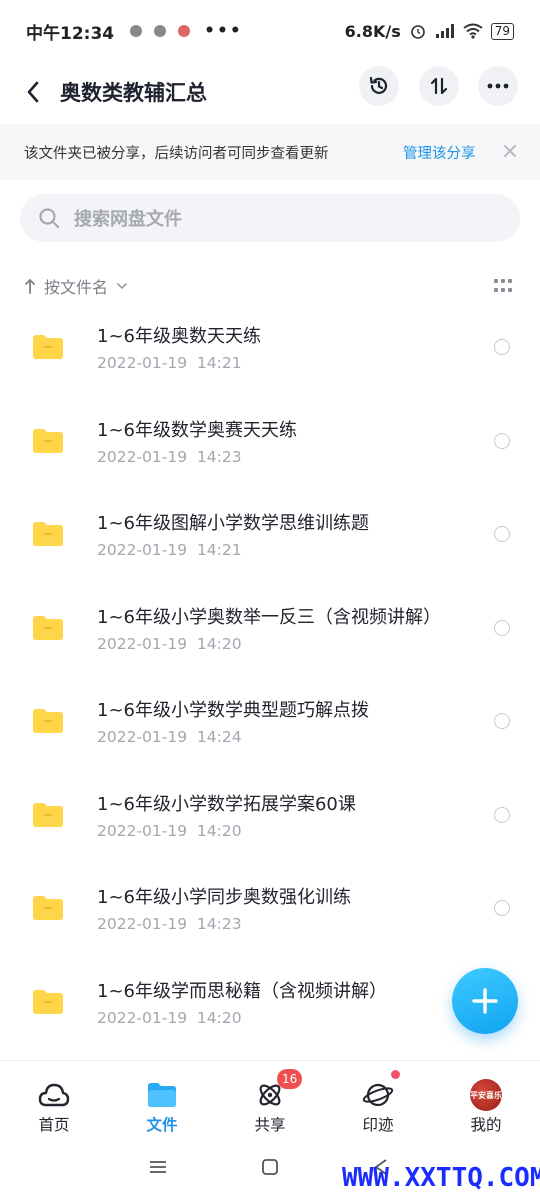  I want to click on search-input: 搜索网盘文件, so click(270, 218).